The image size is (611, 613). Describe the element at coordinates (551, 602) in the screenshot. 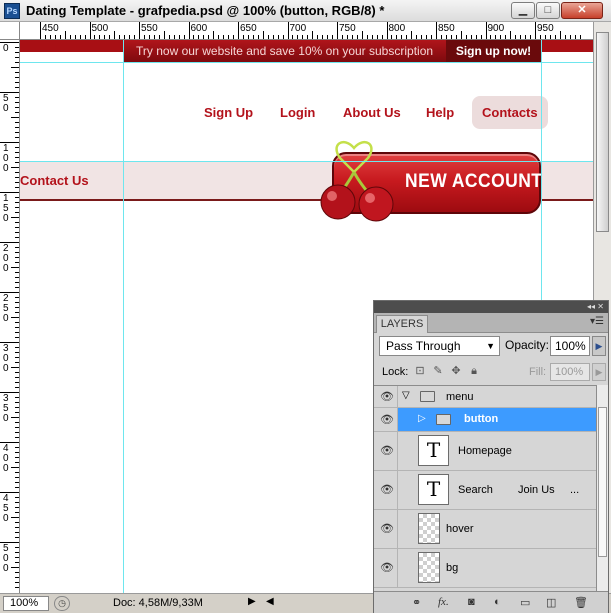

I see `new-layer-icon: ◫` at that location.